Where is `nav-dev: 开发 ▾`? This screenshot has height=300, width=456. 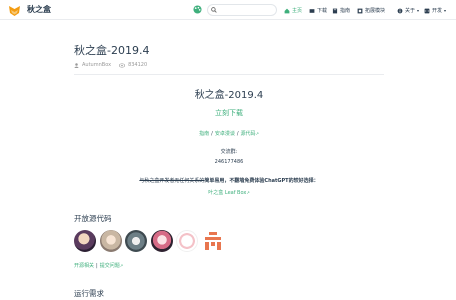
nav-dev: 开发 ▾ is located at coordinates (435, 10).